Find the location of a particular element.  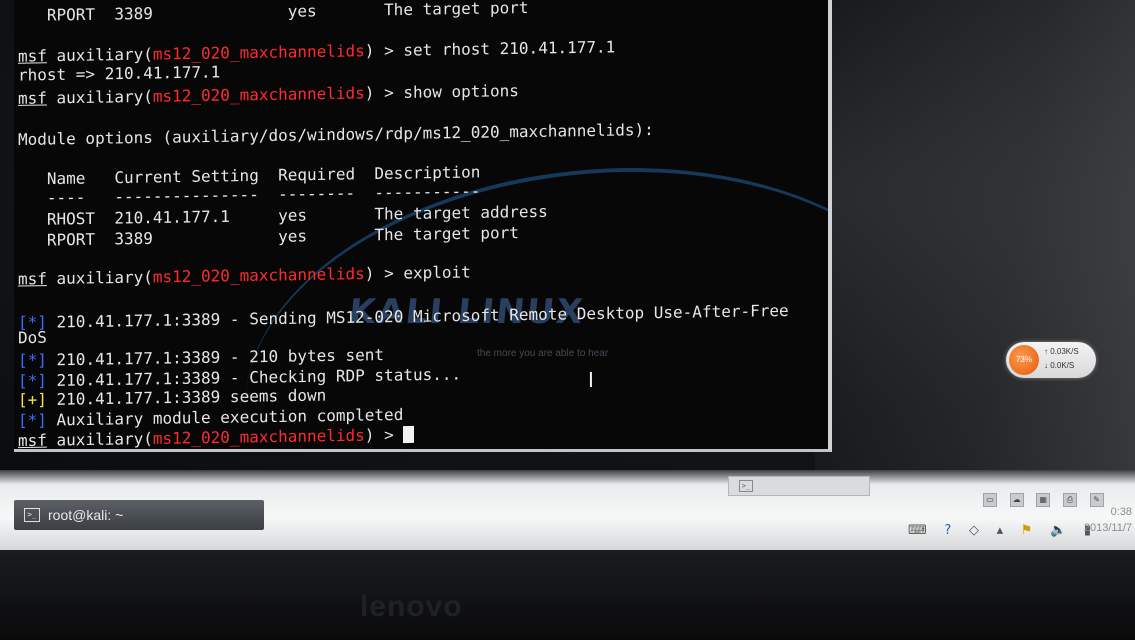

minimized-window-preview: >_ is located at coordinates (799, 486).